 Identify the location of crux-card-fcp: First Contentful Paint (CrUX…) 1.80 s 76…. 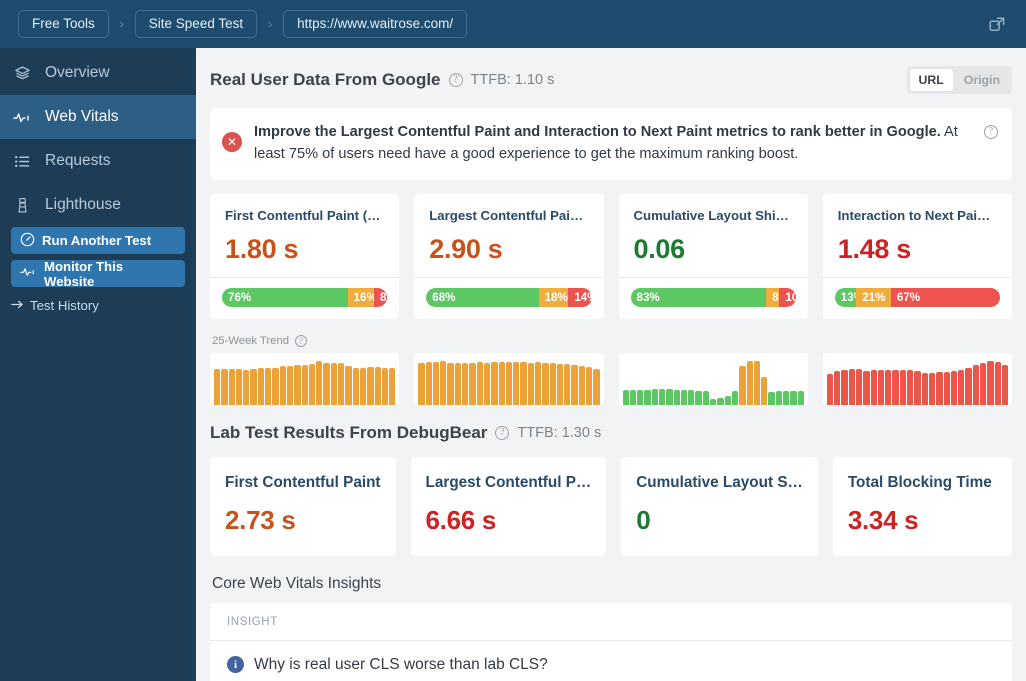
(305, 256).